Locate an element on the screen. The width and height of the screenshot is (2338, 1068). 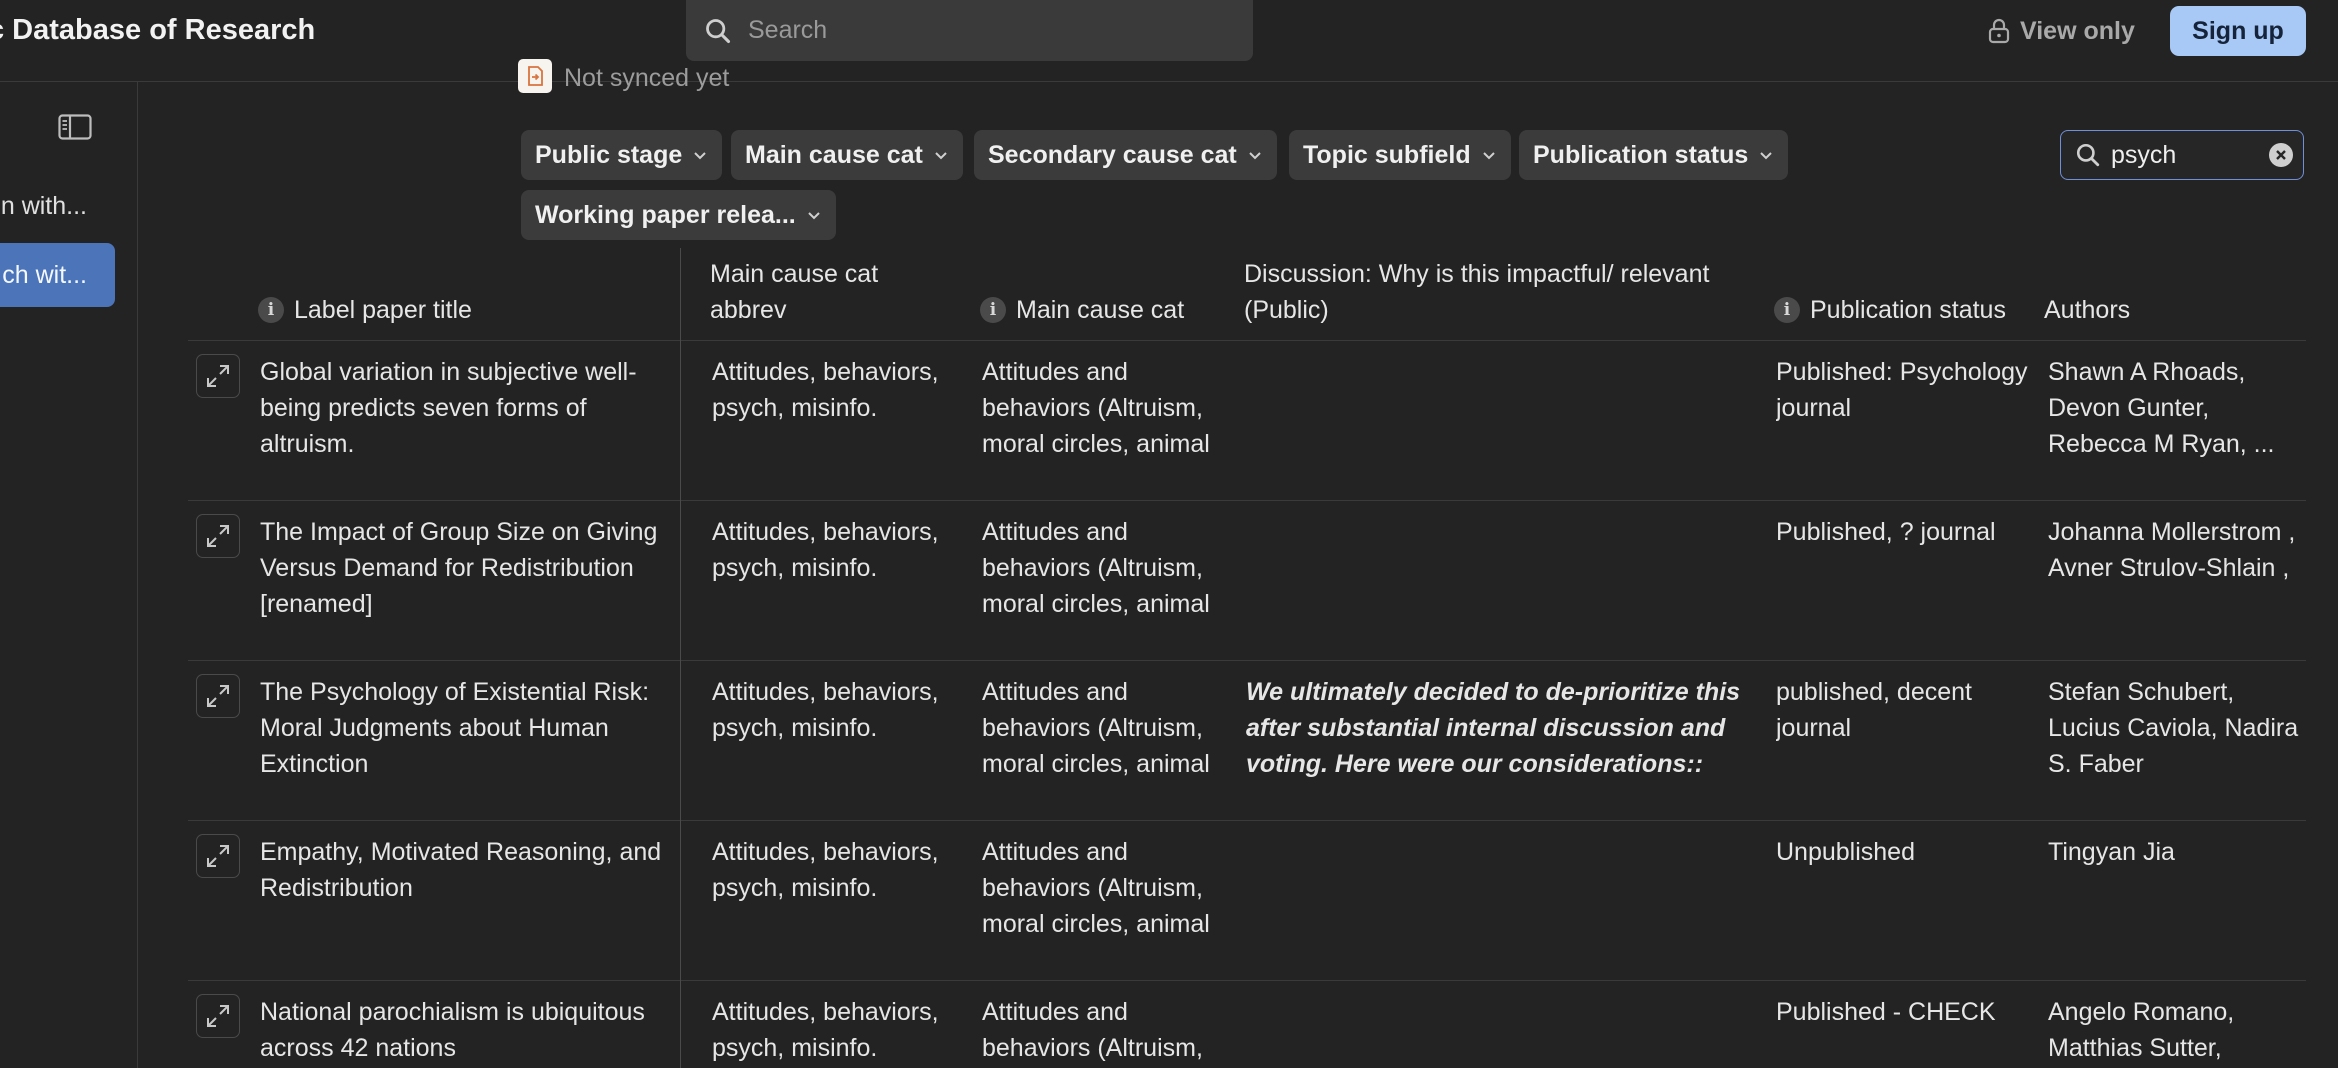
column-header-publication-status: i Publication status is located at coordinates (1890, 310).